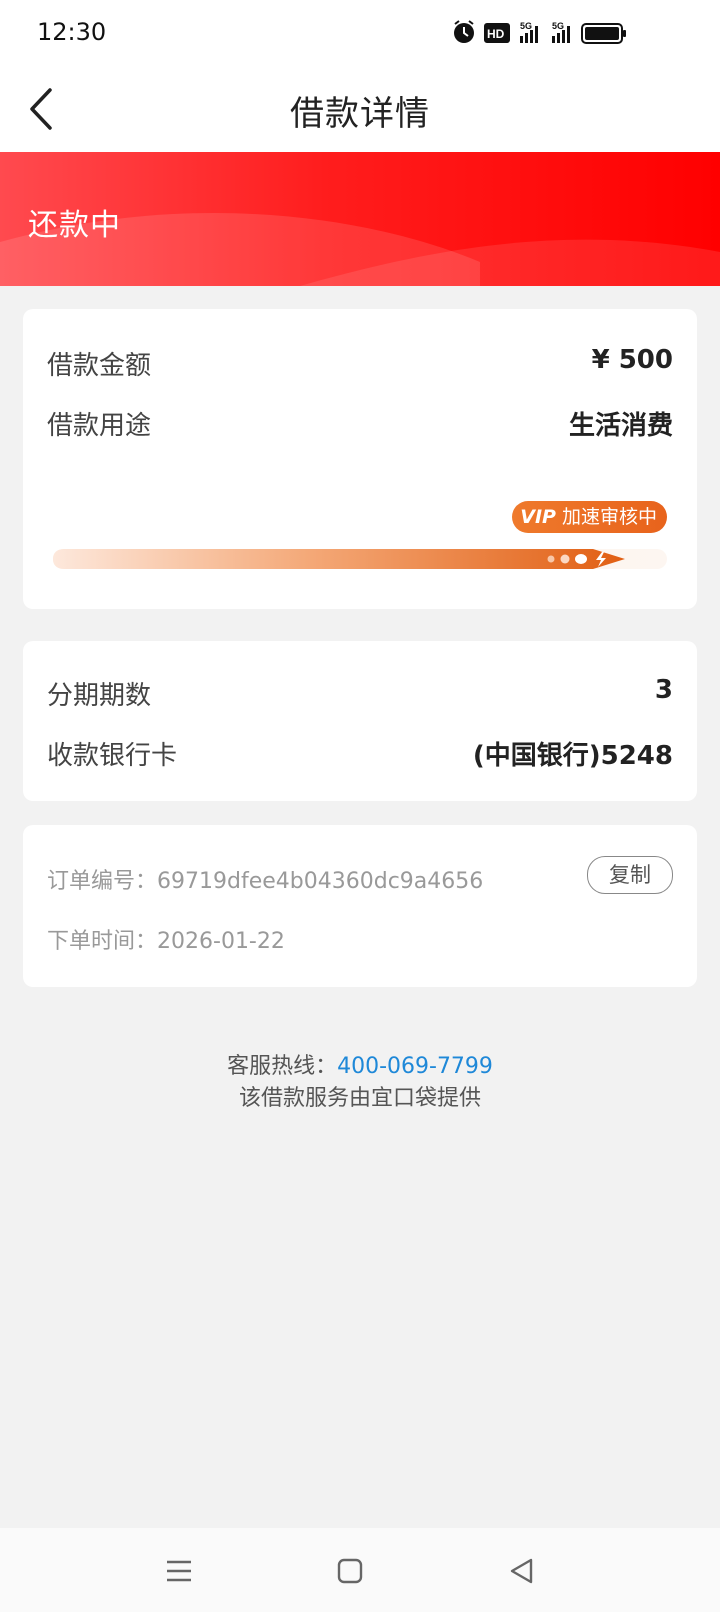  Describe the element at coordinates (572, 756) in the screenshot. I see `bank-value: (中国银行)5248` at that location.